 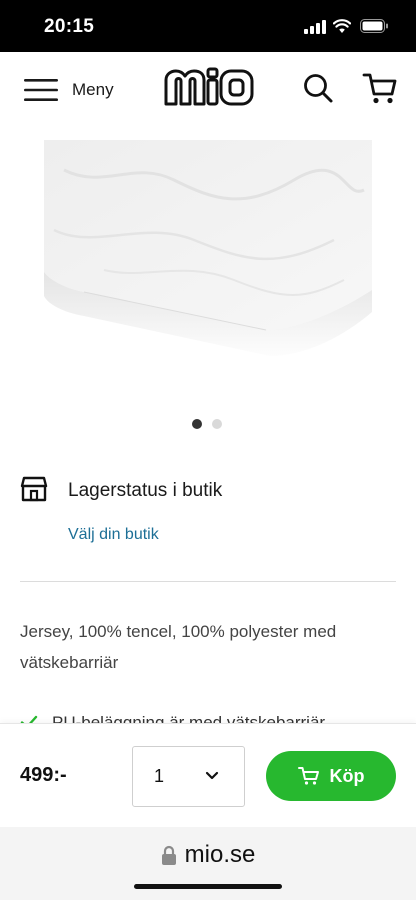 I want to click on price: 499:-, so click(x=43, y=775).